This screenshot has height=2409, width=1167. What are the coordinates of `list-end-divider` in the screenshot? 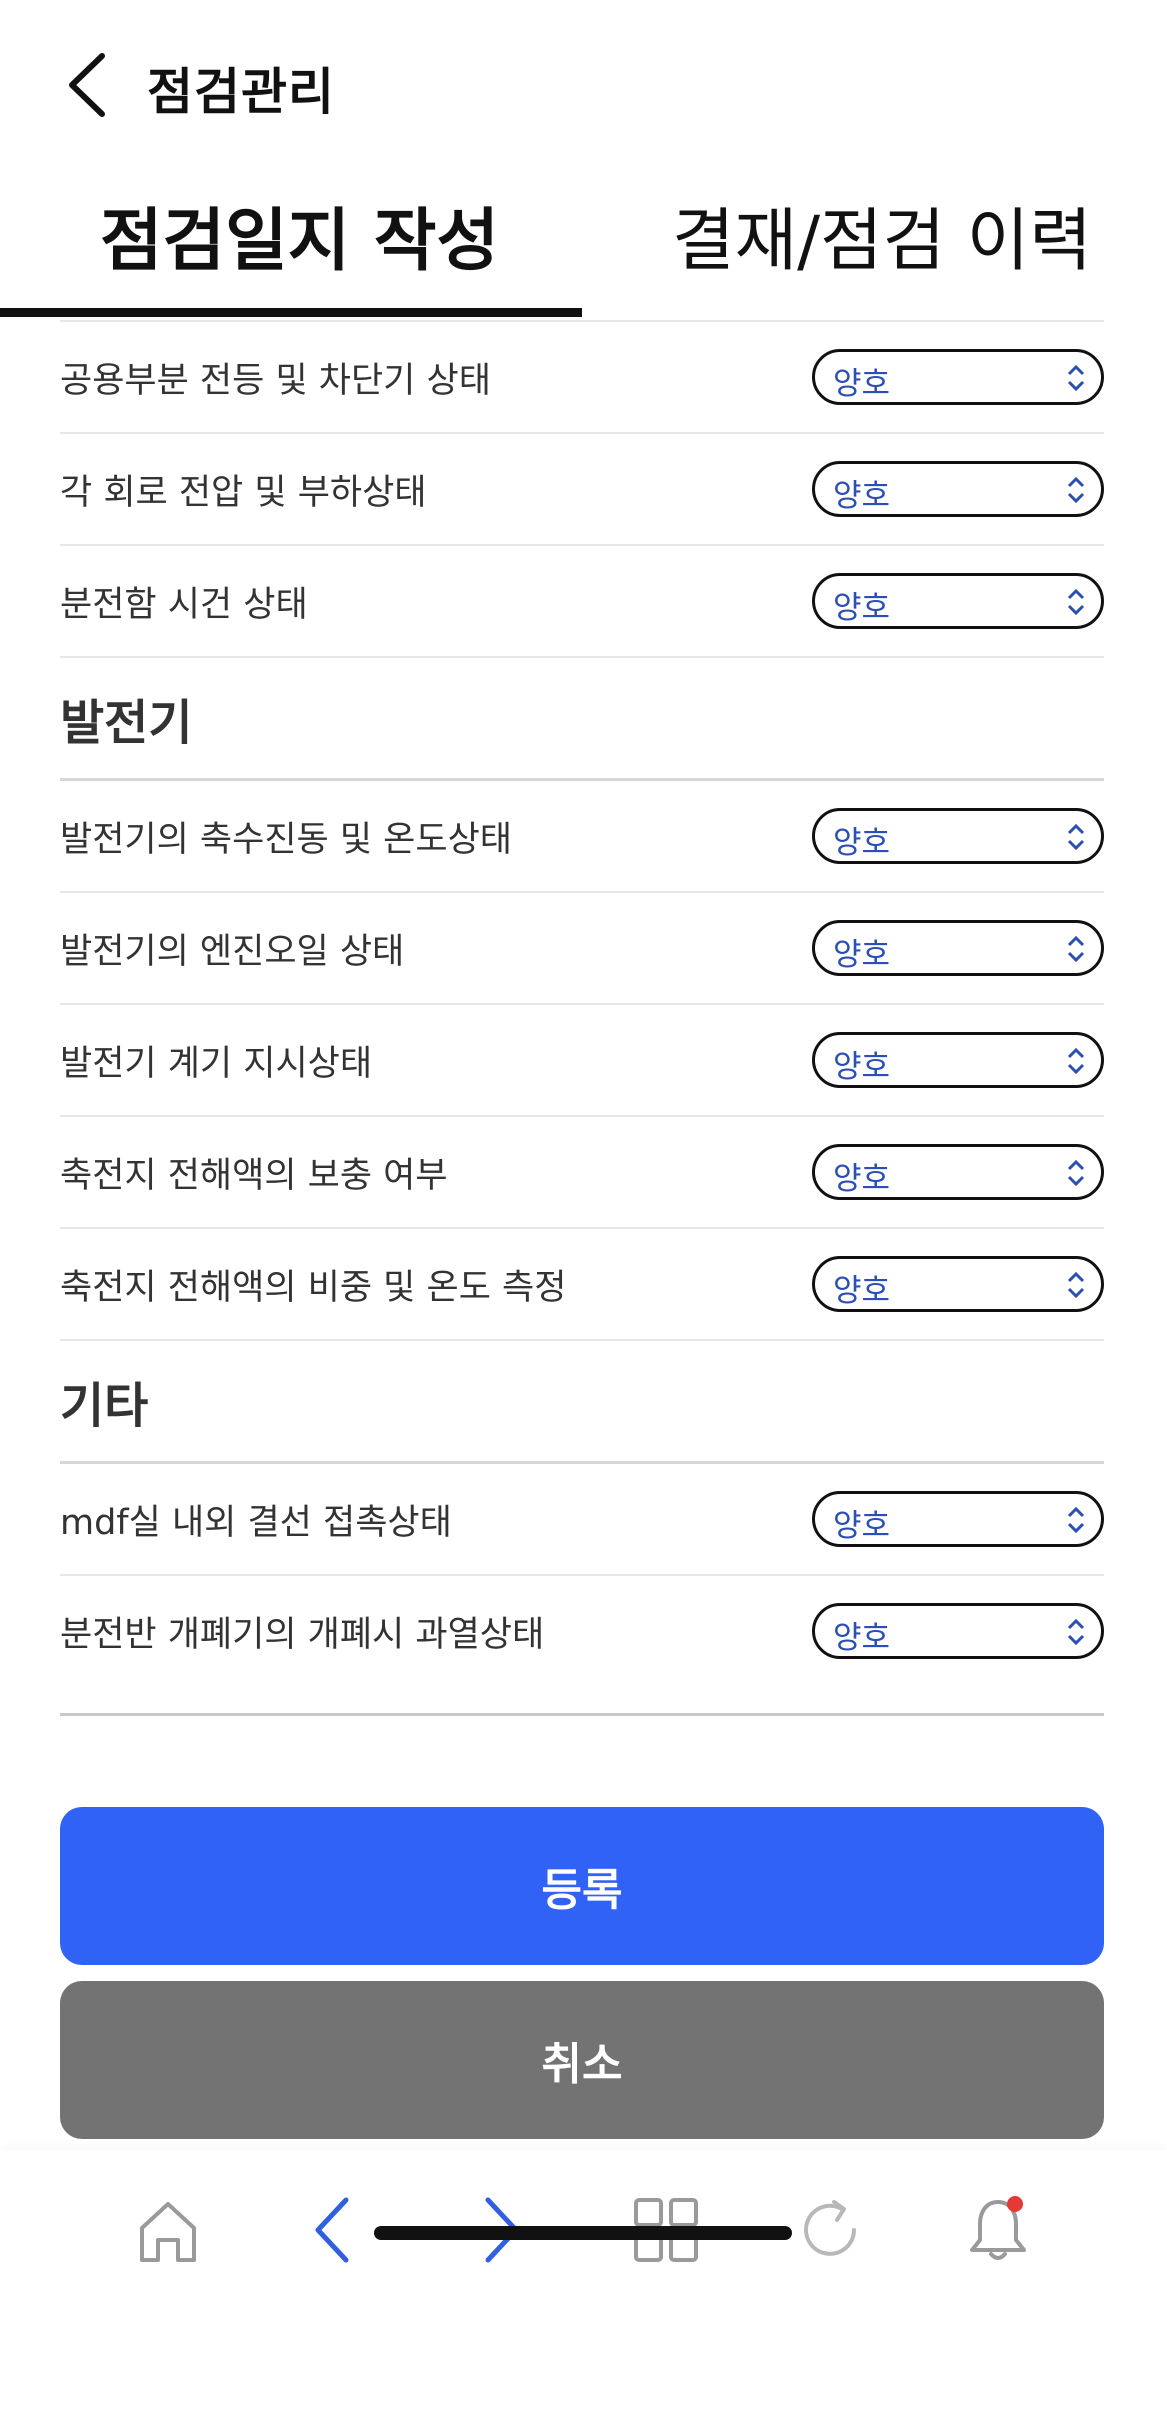 It's located at (582, 1714).